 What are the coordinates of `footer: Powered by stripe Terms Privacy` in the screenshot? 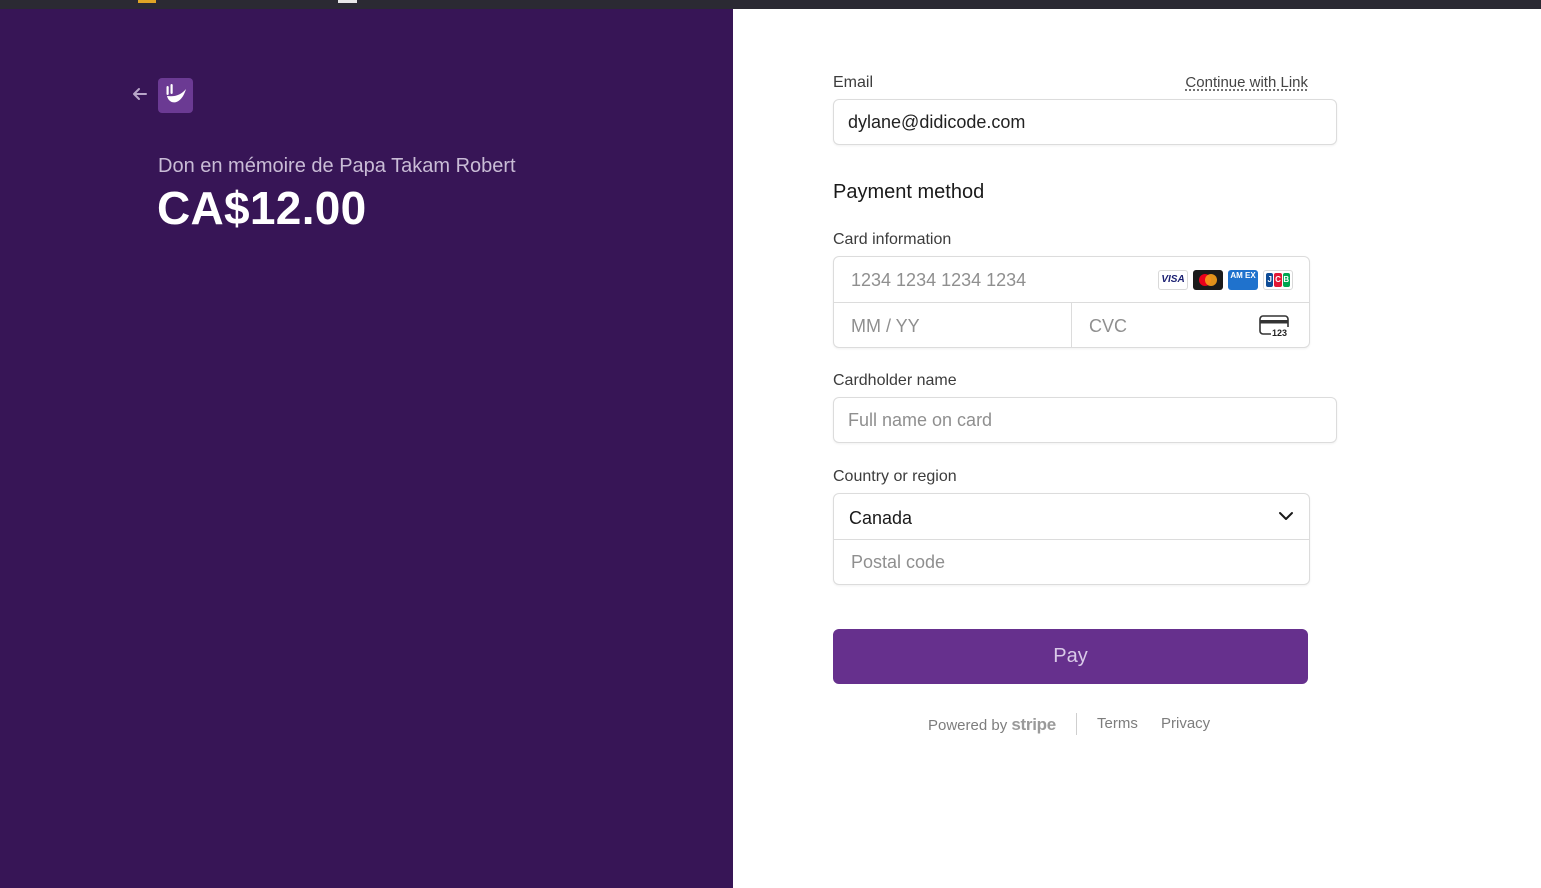 It's located at (1070, 724).